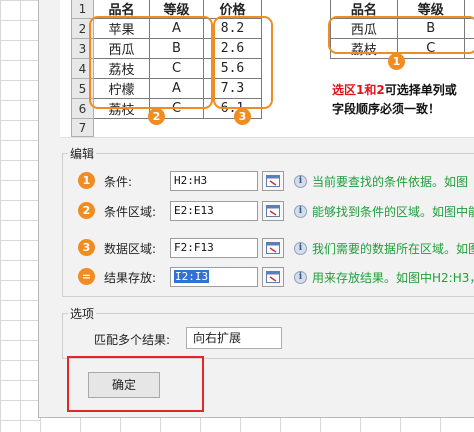 The height and width of the screenshot is (432, 474). I want to click on row-badge-2: 2, so click(86, 210).